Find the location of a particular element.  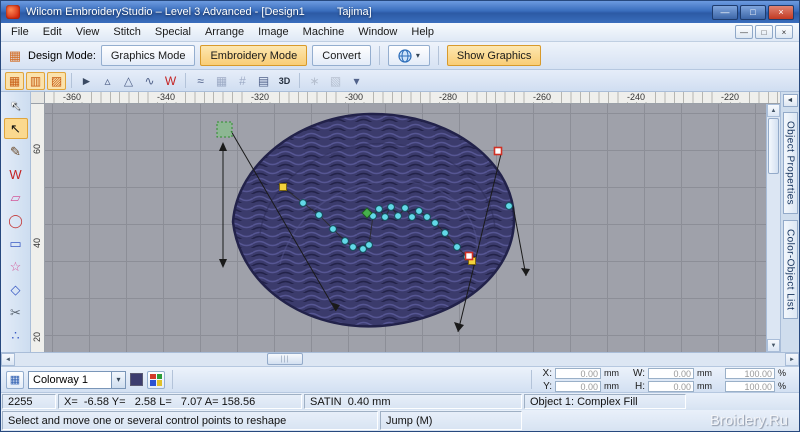

x-field: 0.00 is located at coordinates (578, 373).